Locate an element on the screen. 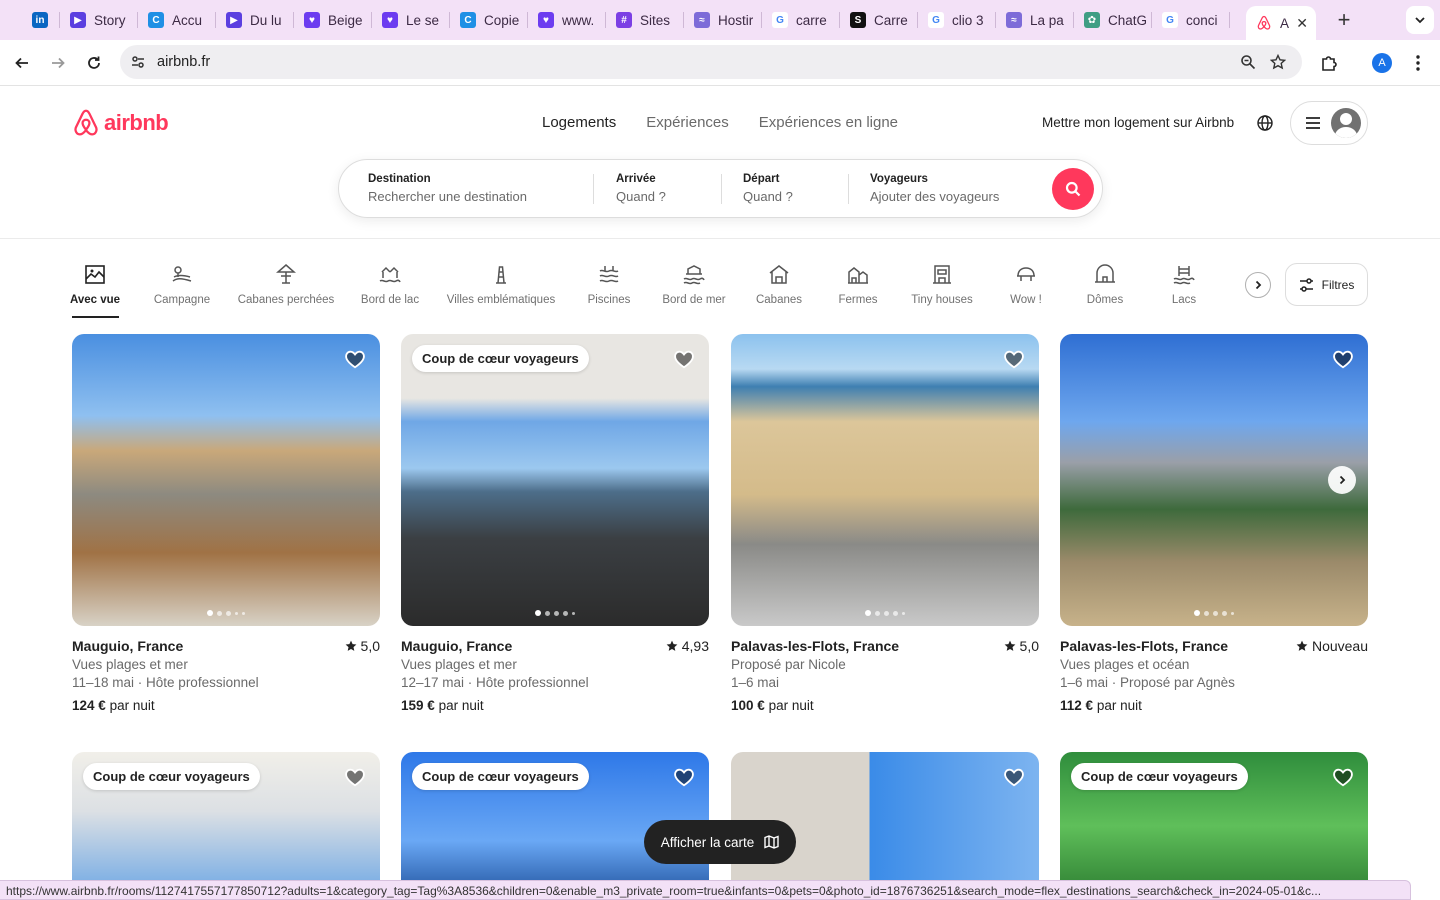 The width and height of the screenshot is (1440, 900). checkout-field: Départ Quand ? is located at coordinates (793, 188).